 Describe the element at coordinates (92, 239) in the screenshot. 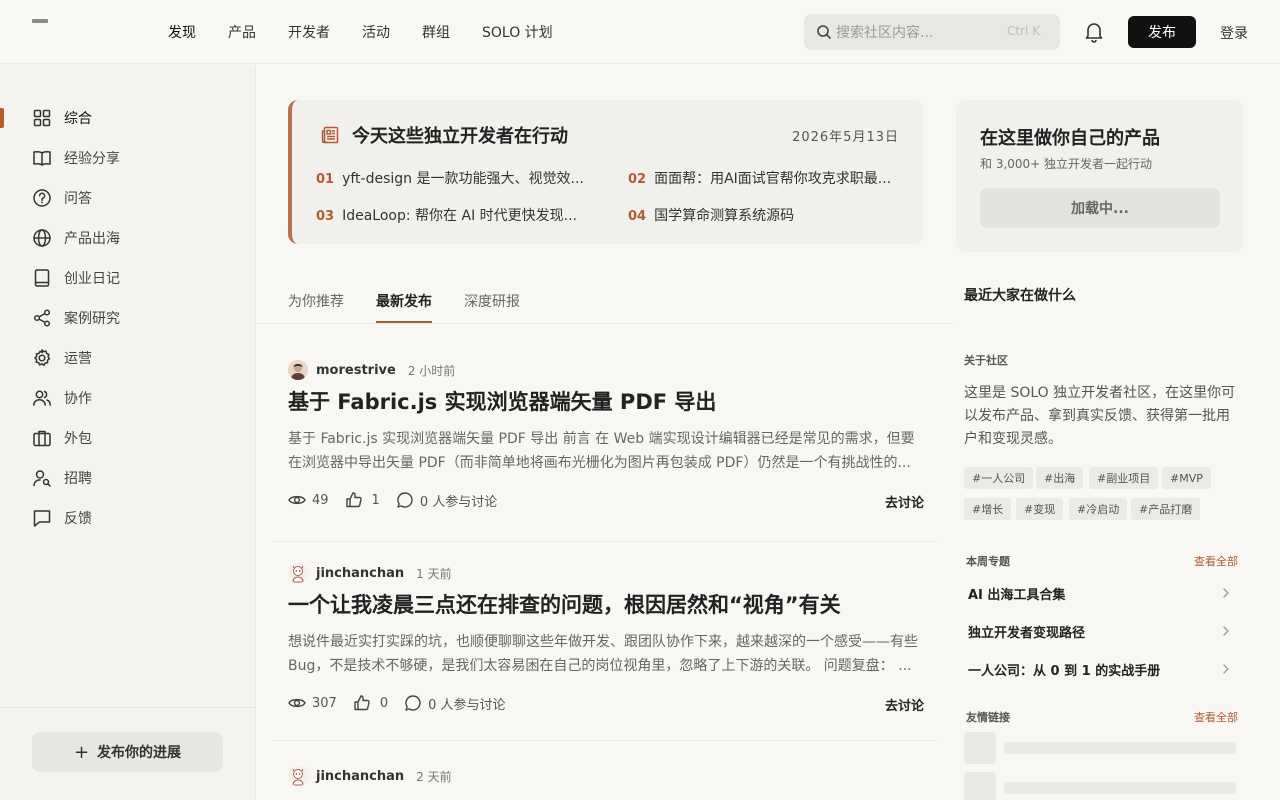

I see `sidebar-item-label: 产品出海` at that location.